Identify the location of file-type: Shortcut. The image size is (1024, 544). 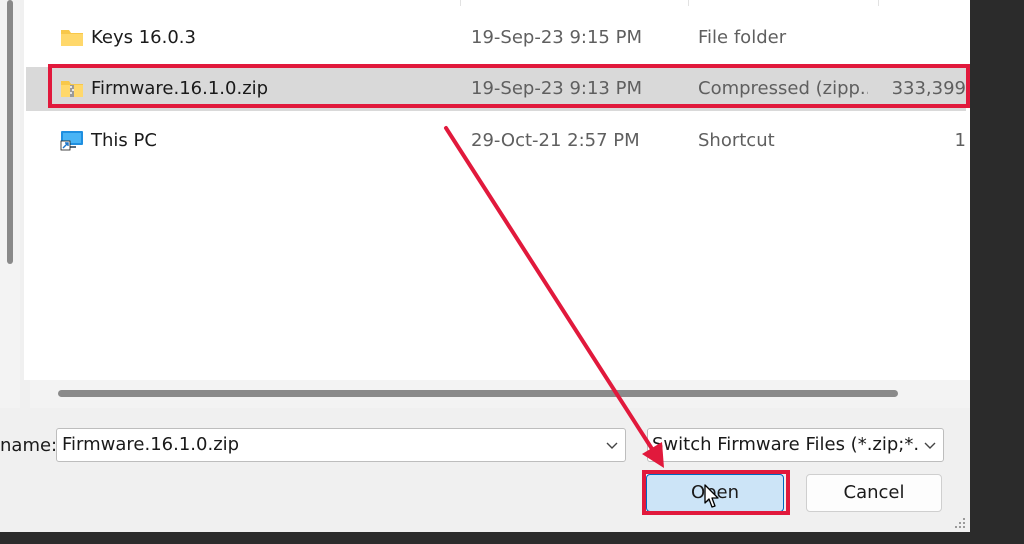
(736, 140).